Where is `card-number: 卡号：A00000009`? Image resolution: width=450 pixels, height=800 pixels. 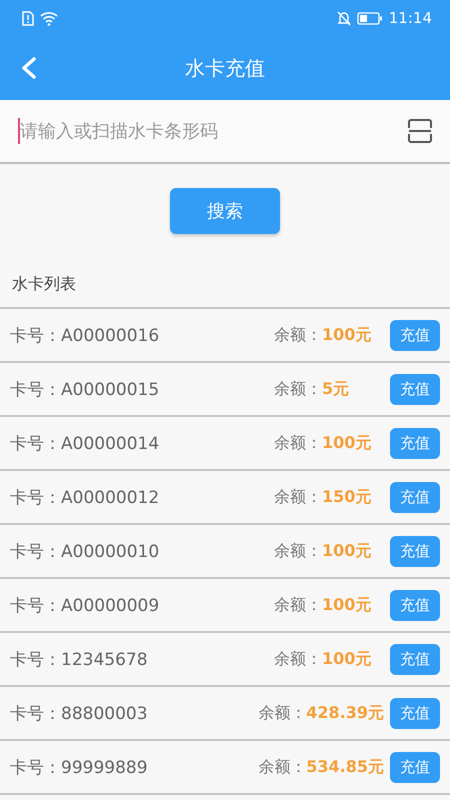 card-number: 卡号：A00000009 is located at coordinates (85, 605).